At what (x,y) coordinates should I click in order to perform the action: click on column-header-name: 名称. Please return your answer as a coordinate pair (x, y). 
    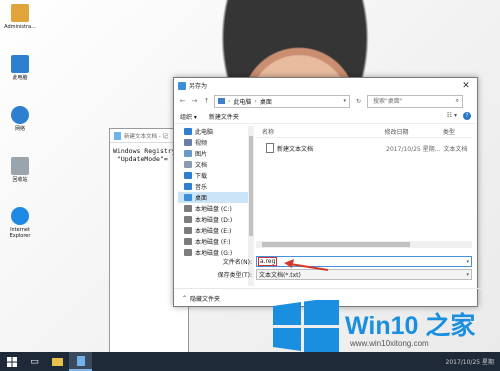
    Looking at the image, I should click on (320, 131).